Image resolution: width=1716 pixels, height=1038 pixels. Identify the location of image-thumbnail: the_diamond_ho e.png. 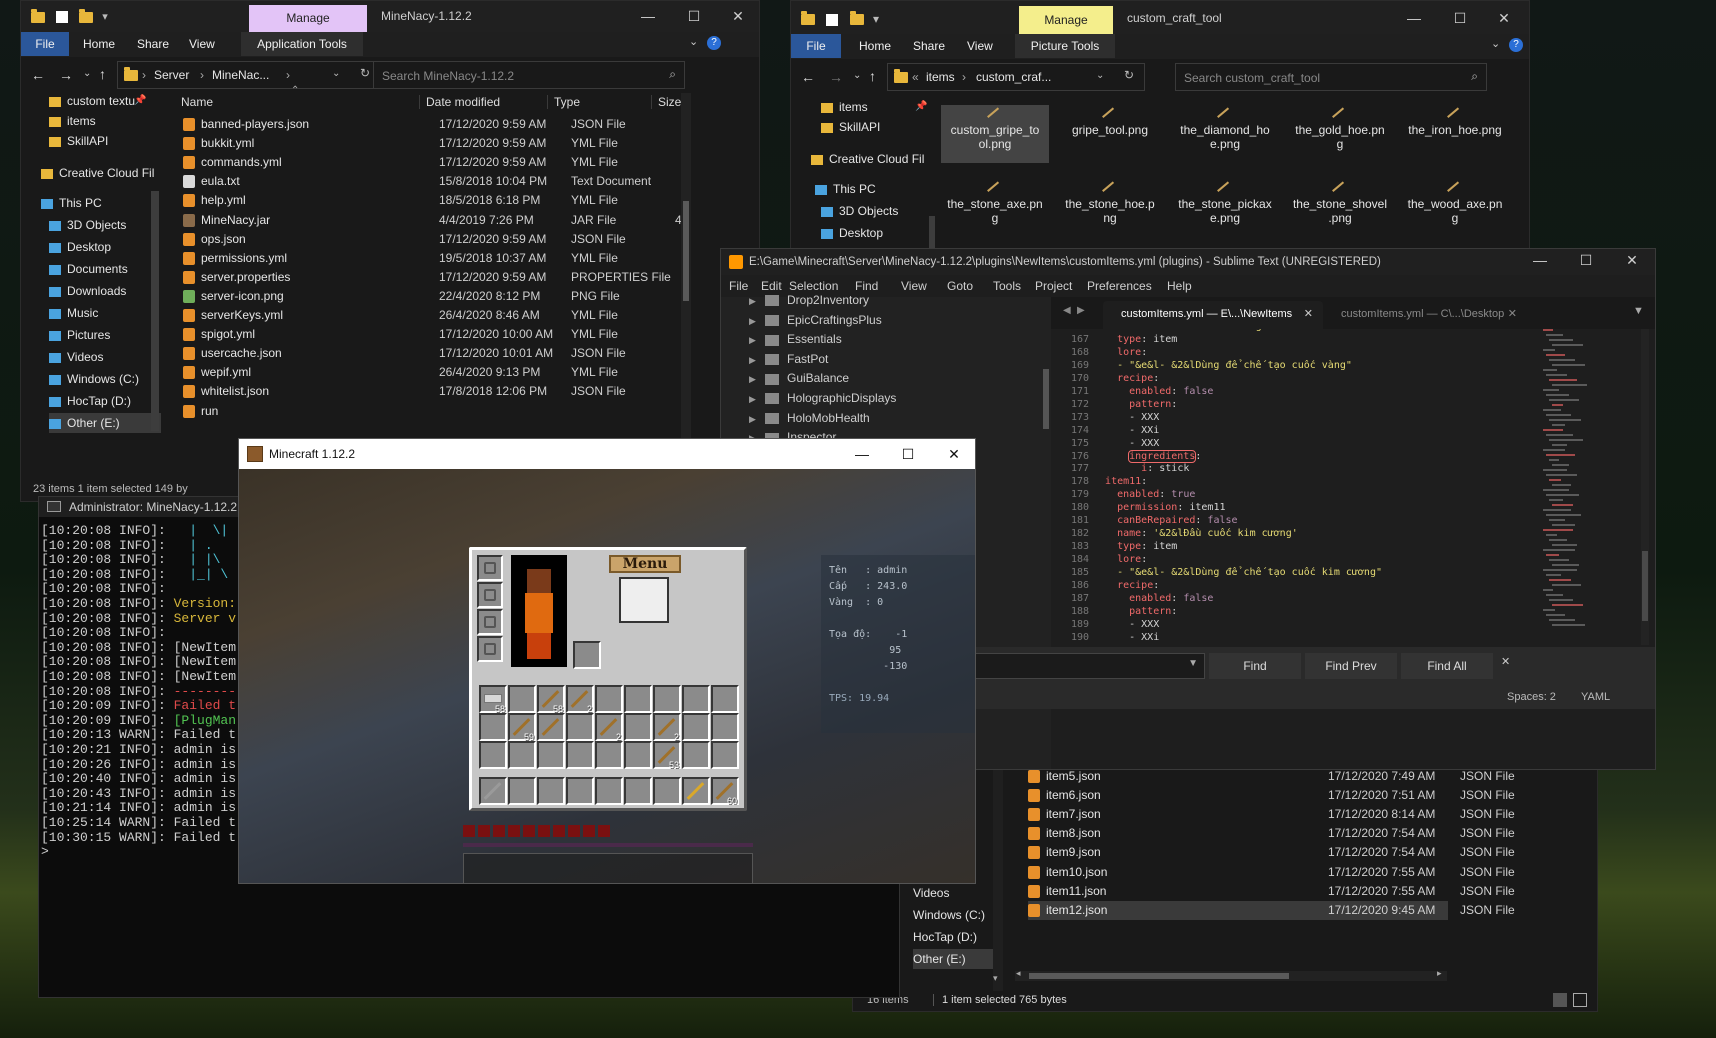
(1225, 134).